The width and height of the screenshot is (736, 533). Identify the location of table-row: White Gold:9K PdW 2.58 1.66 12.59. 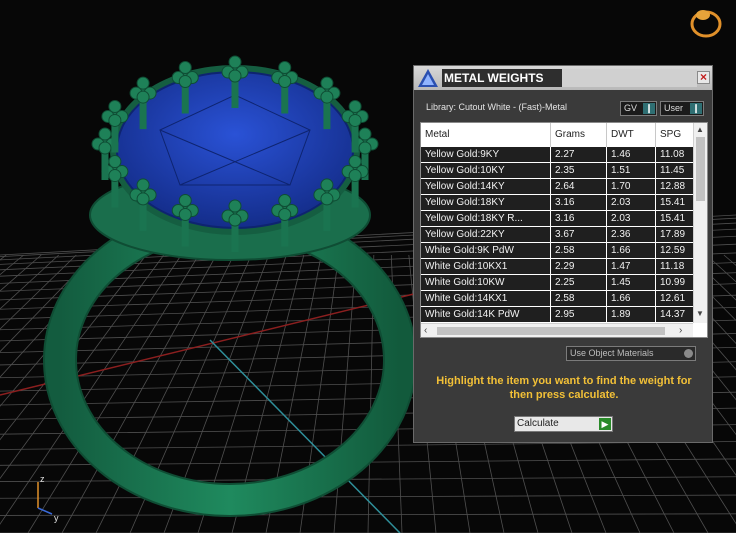
(557, 251).